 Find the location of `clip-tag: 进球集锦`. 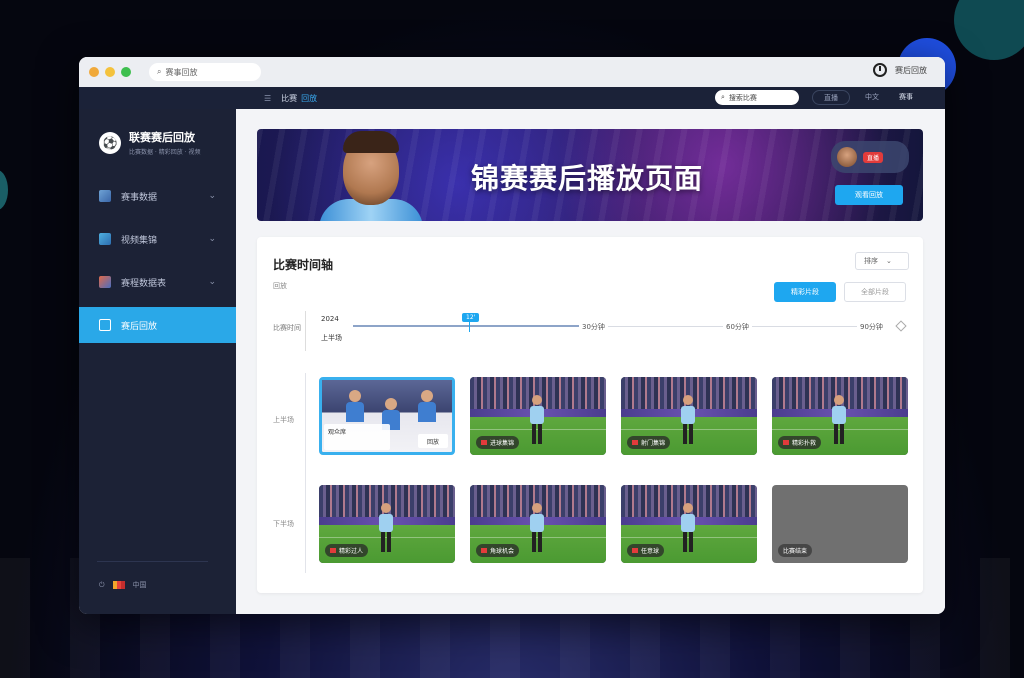

clip-tag: 进球集锦 is located at coordinates (498, 442).